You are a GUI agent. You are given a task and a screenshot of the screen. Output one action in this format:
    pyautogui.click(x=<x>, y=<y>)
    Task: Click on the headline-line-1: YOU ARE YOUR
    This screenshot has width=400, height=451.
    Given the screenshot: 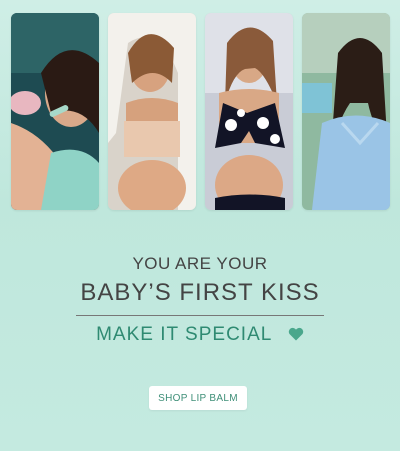 What is the action you would take?
    pyautogui.click(x=200, y=263)
    